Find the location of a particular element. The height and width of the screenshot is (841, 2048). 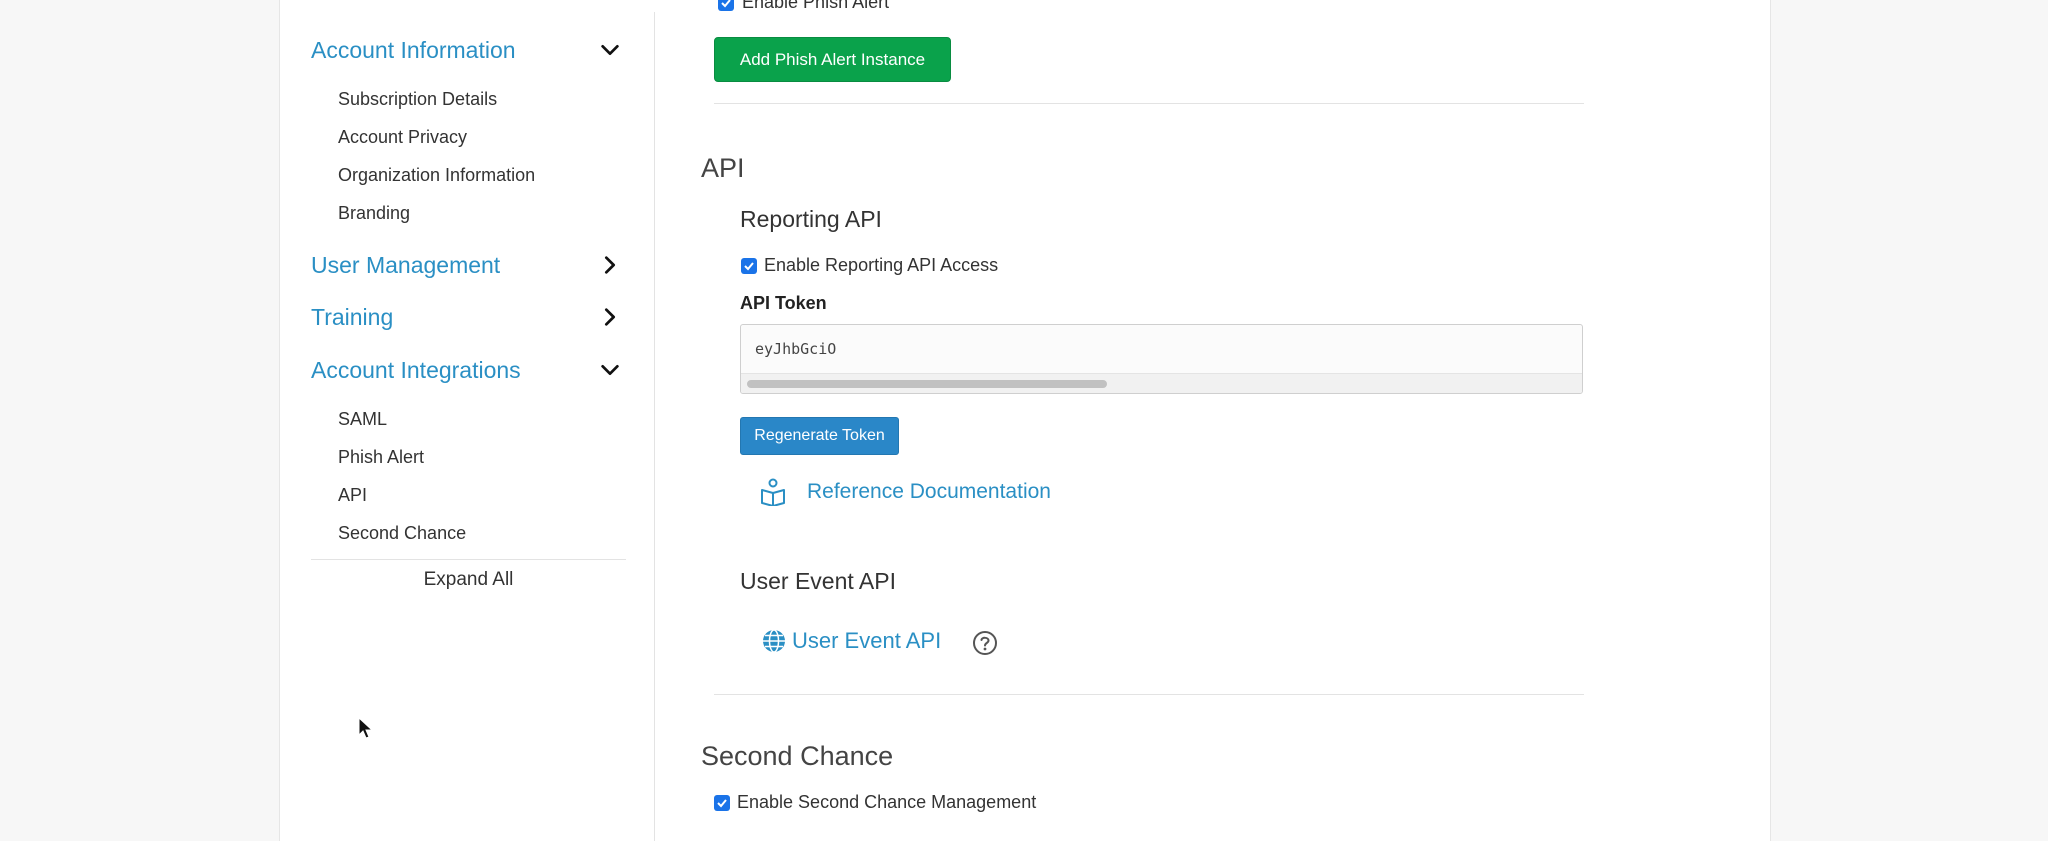

api-token-field: eyJhbGciO is located at coordinates (1161, 359).